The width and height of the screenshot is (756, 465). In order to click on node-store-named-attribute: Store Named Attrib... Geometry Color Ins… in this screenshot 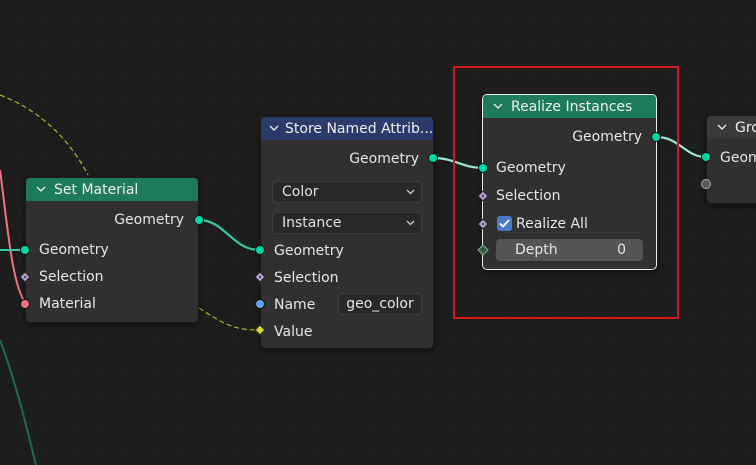, I will do `click(347, 232)`.